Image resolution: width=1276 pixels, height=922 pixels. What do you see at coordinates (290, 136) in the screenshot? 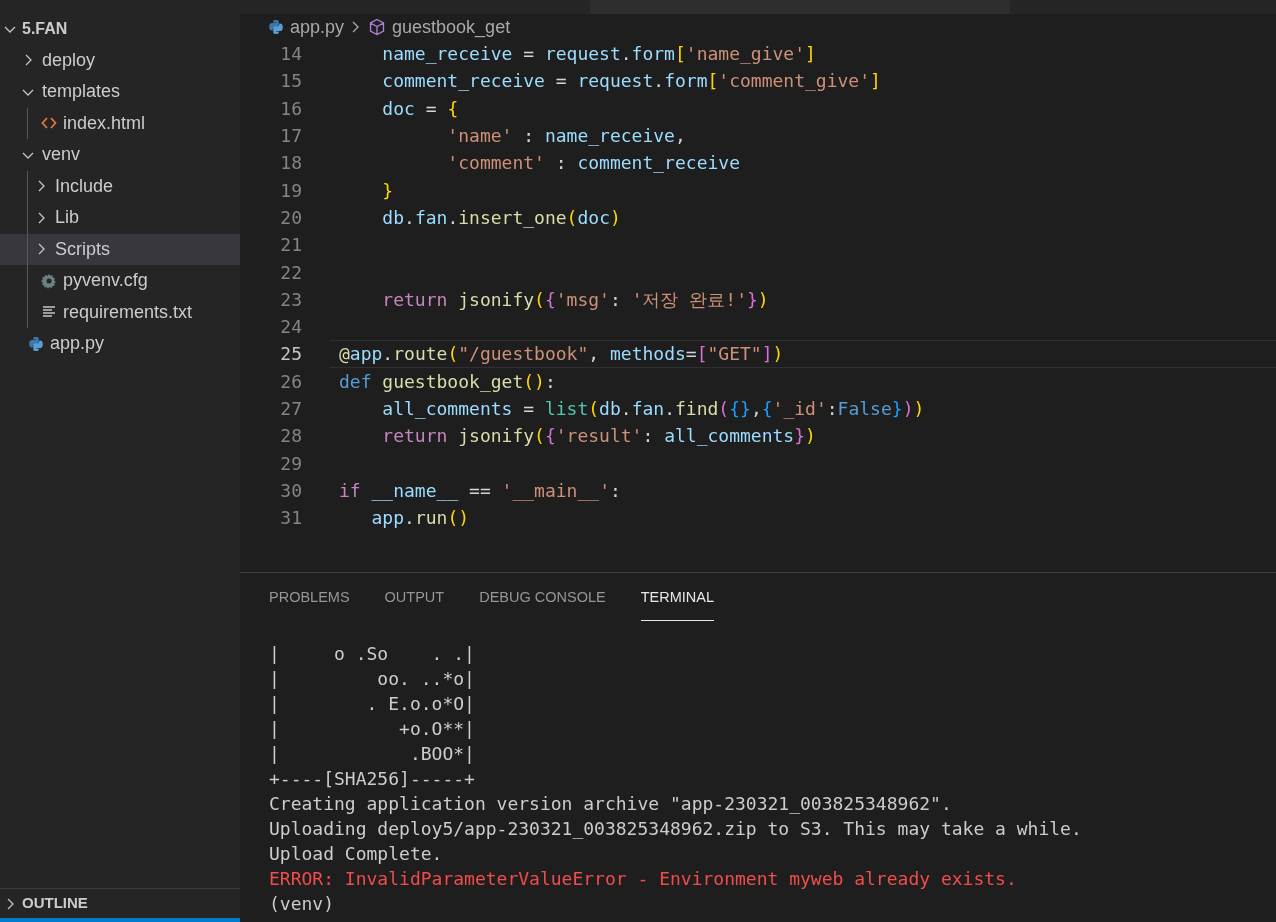
I see `line-number: 17` at bounding box center [290, 136].